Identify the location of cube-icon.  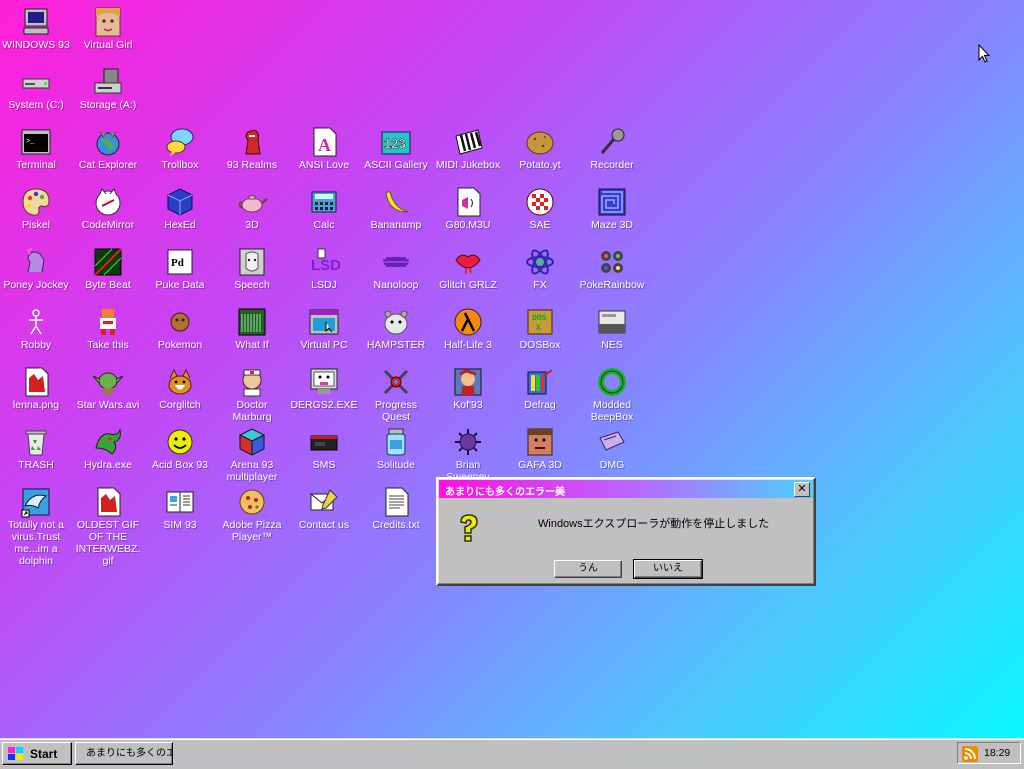
(252, 442).